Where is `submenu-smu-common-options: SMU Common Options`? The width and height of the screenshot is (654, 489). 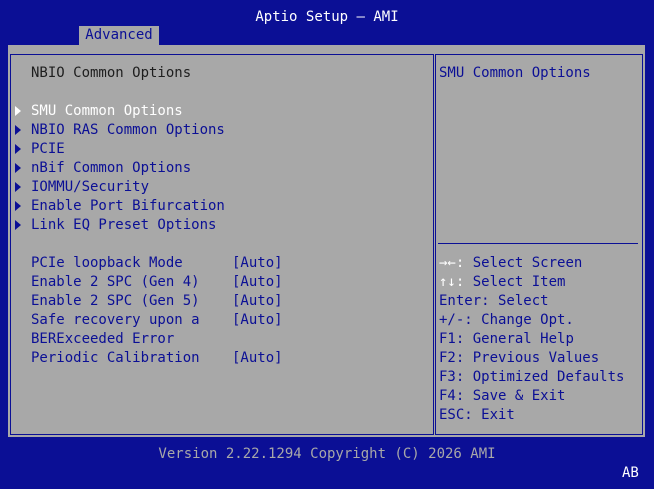
submenu-smu-common-options: SMU Common Options is located at coordinates (107, 111).